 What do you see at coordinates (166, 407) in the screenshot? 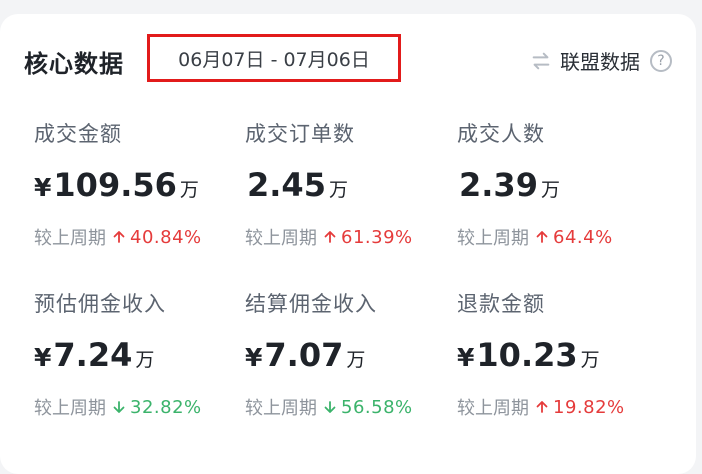
I see `change-percent: 32.82%` at bounding box center [166, 407].